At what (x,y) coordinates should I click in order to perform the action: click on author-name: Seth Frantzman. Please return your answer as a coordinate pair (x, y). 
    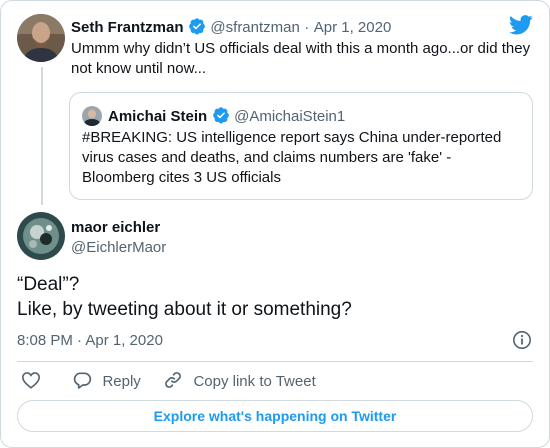
    Looking at the image, I should click on (127, 27).